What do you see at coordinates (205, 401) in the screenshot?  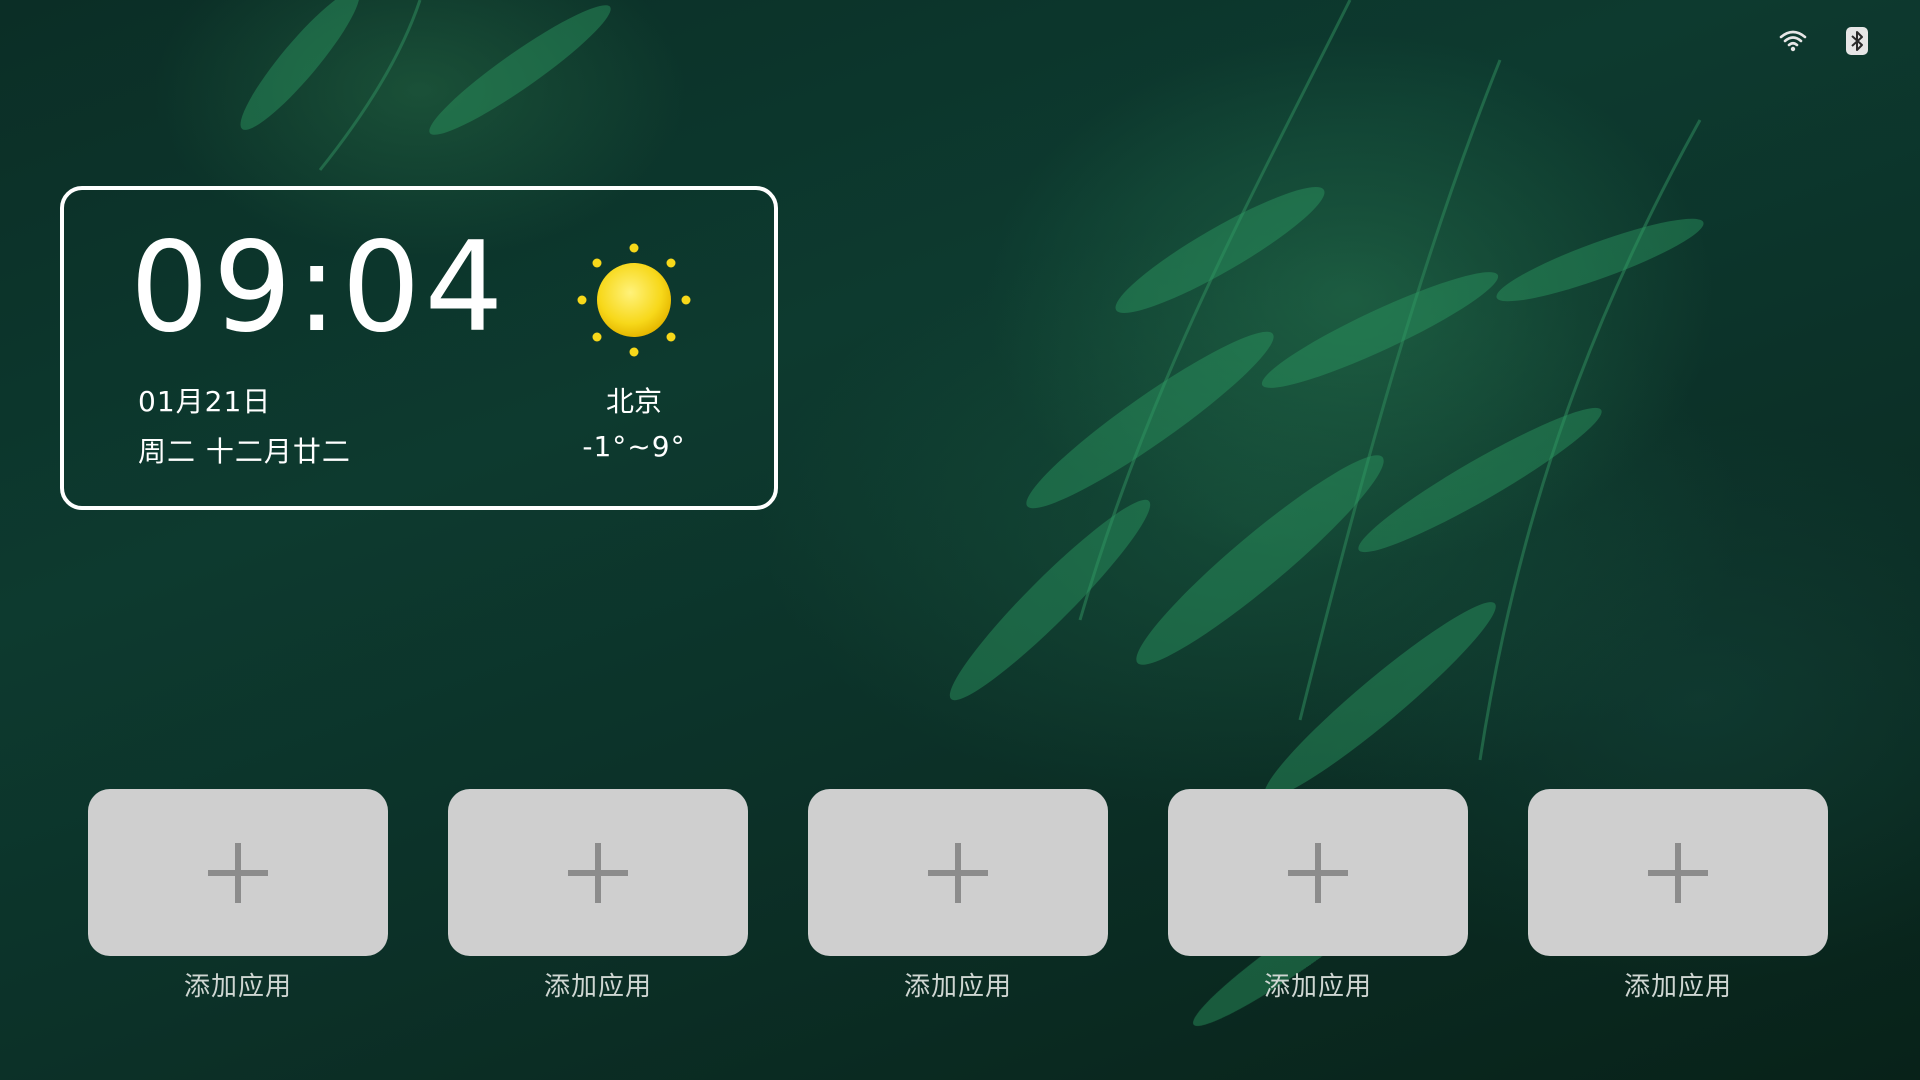 I see `date-text: 01月21日` at bounding box center [205, 401].